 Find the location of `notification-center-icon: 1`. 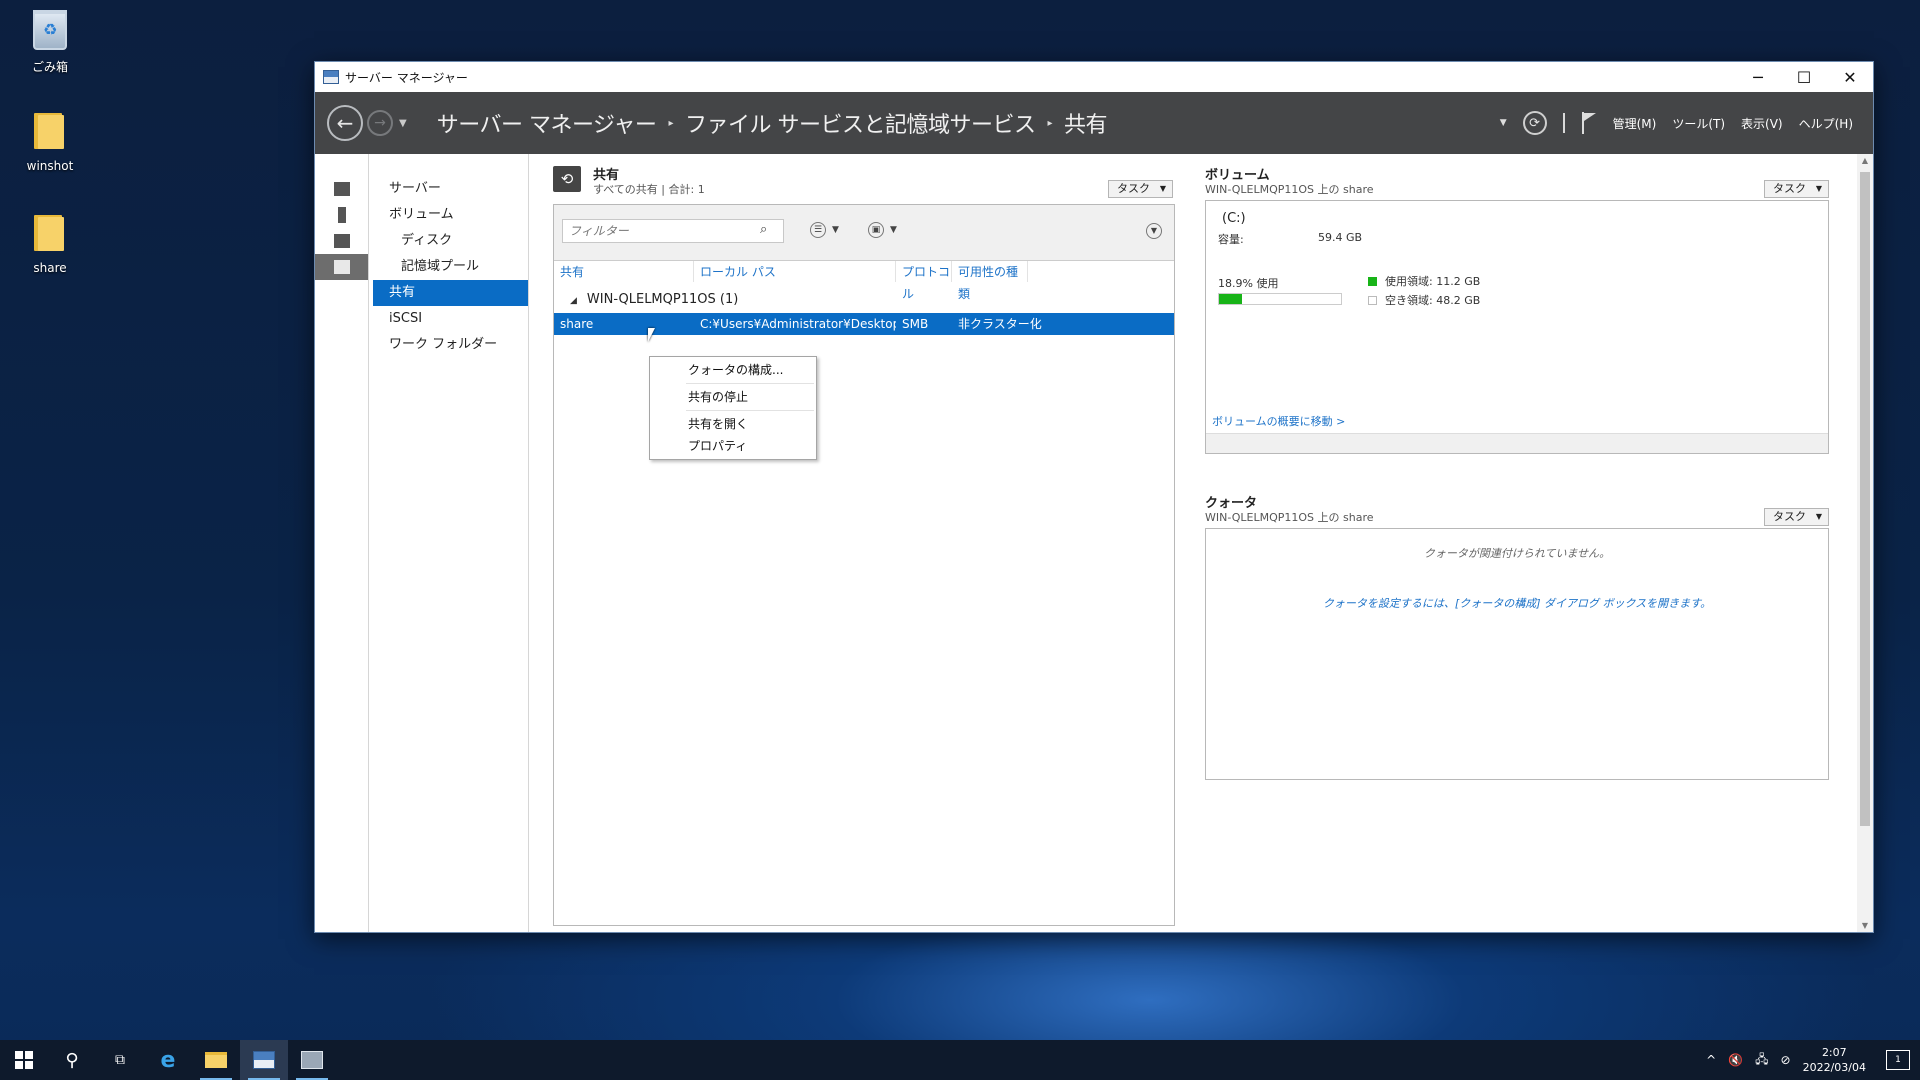

notification-center-icon: 1 is located at coordinates (1898, 1060).